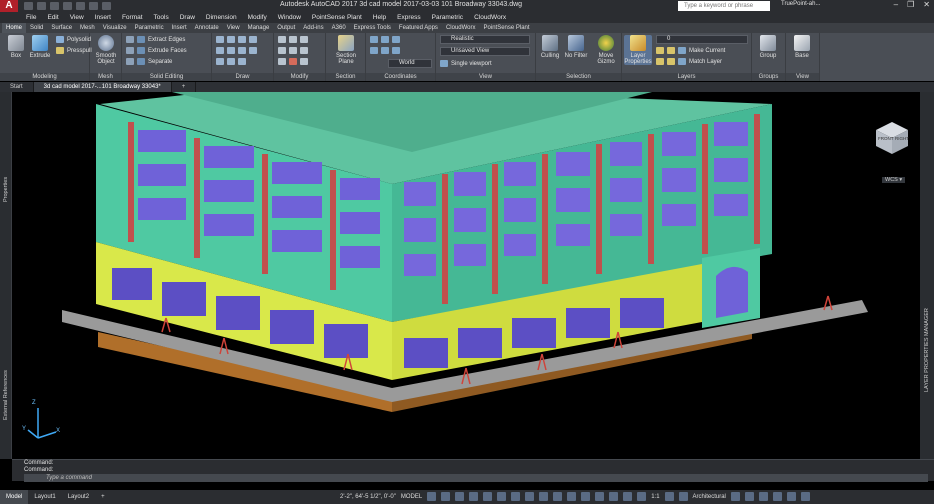 Image resolution: width=934 pixels, height=504 pixels. What do you see at coordinates (207, 28) in the screenshot?
I see `tab-annotate: Annotate` at bounding box center [207, 28].